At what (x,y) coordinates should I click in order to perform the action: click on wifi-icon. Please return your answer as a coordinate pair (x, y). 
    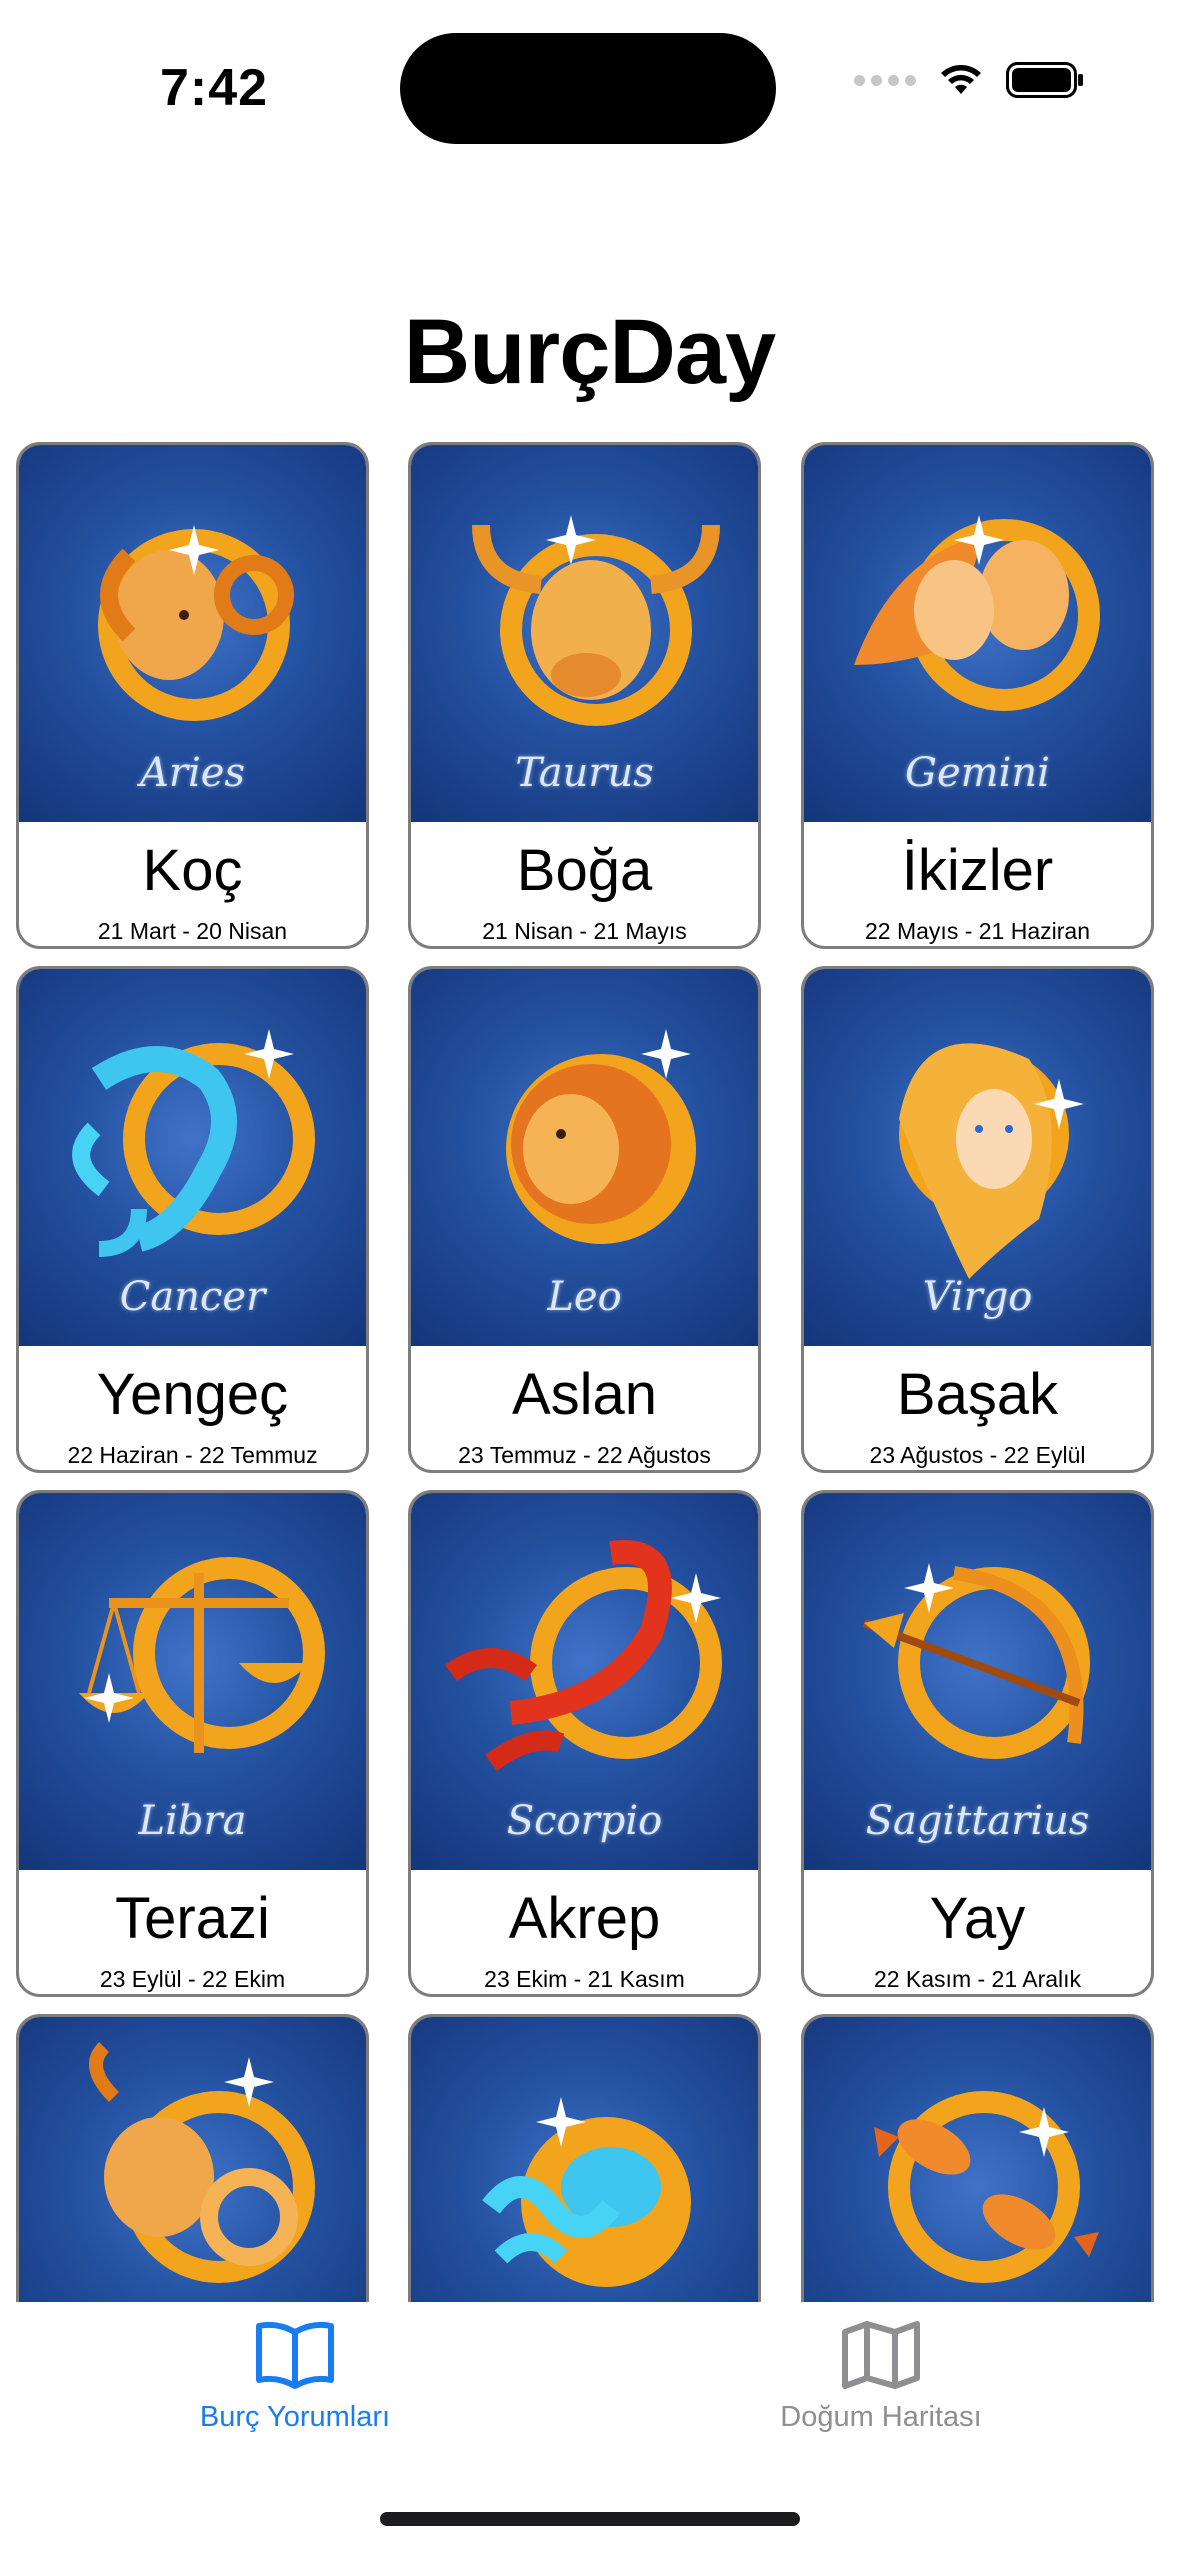
    Looking at the image, I should click on (961, 79).